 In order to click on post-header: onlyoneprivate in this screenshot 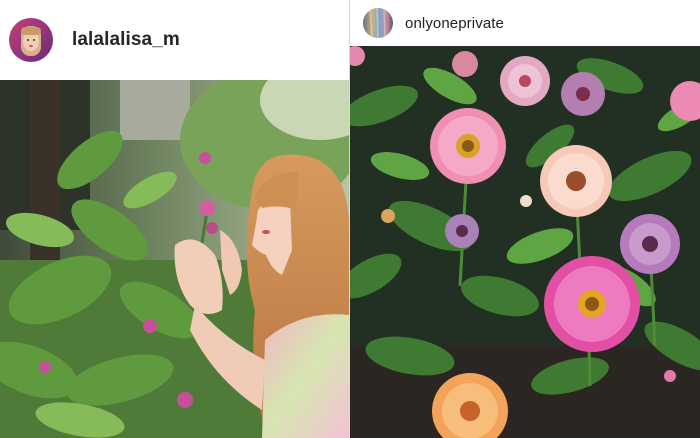, I will do `click(525, 23)`.